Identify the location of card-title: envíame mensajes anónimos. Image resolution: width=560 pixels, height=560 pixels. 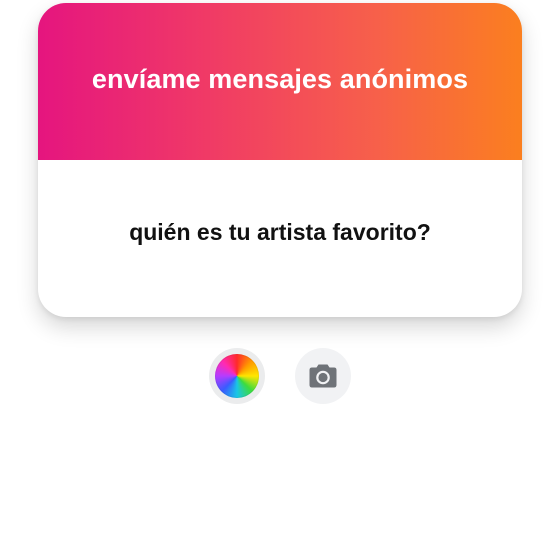
(280, 79).